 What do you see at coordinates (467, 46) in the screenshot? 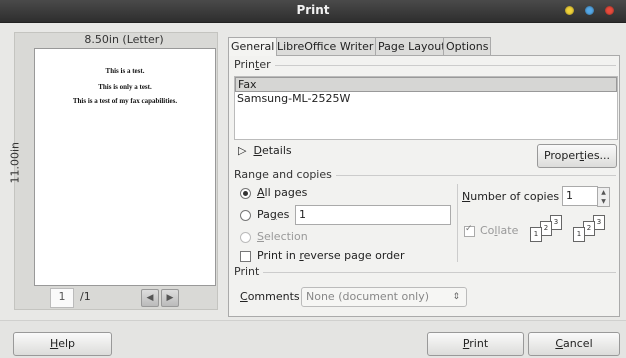
I see `tab-options: Options` at bounding box center [467, 46].